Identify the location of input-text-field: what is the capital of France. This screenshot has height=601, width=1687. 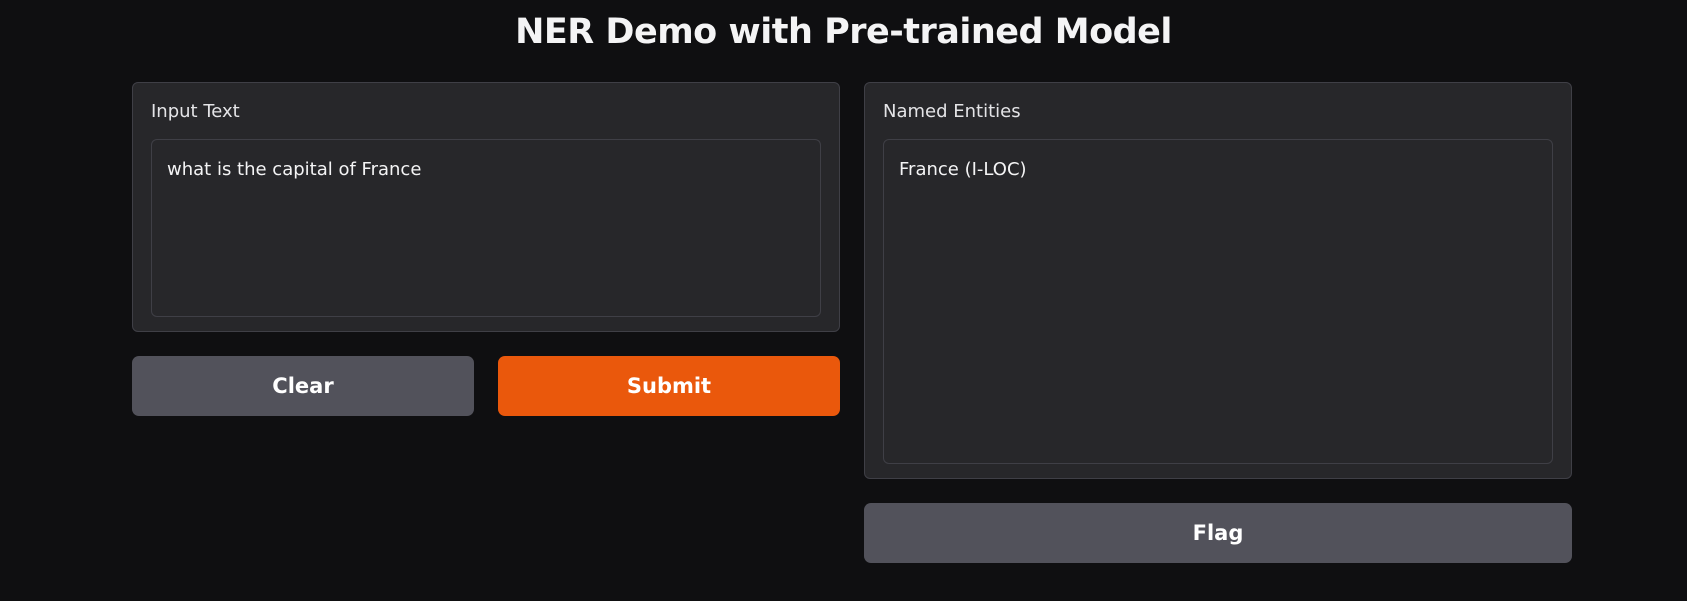
(486, 228).